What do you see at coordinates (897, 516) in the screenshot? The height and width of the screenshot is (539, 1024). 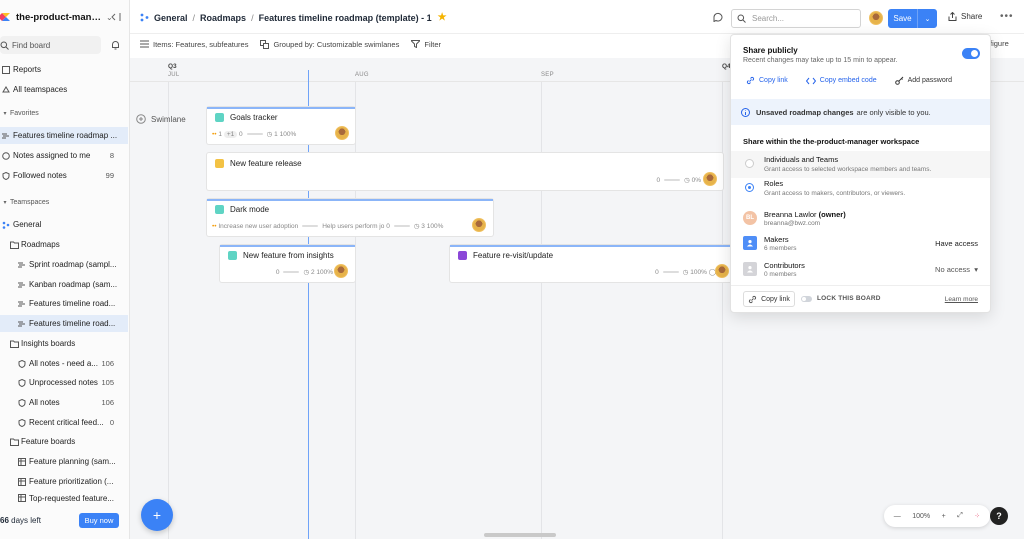 I see `zoom-out-button: —` at bounding box center [897, 516].